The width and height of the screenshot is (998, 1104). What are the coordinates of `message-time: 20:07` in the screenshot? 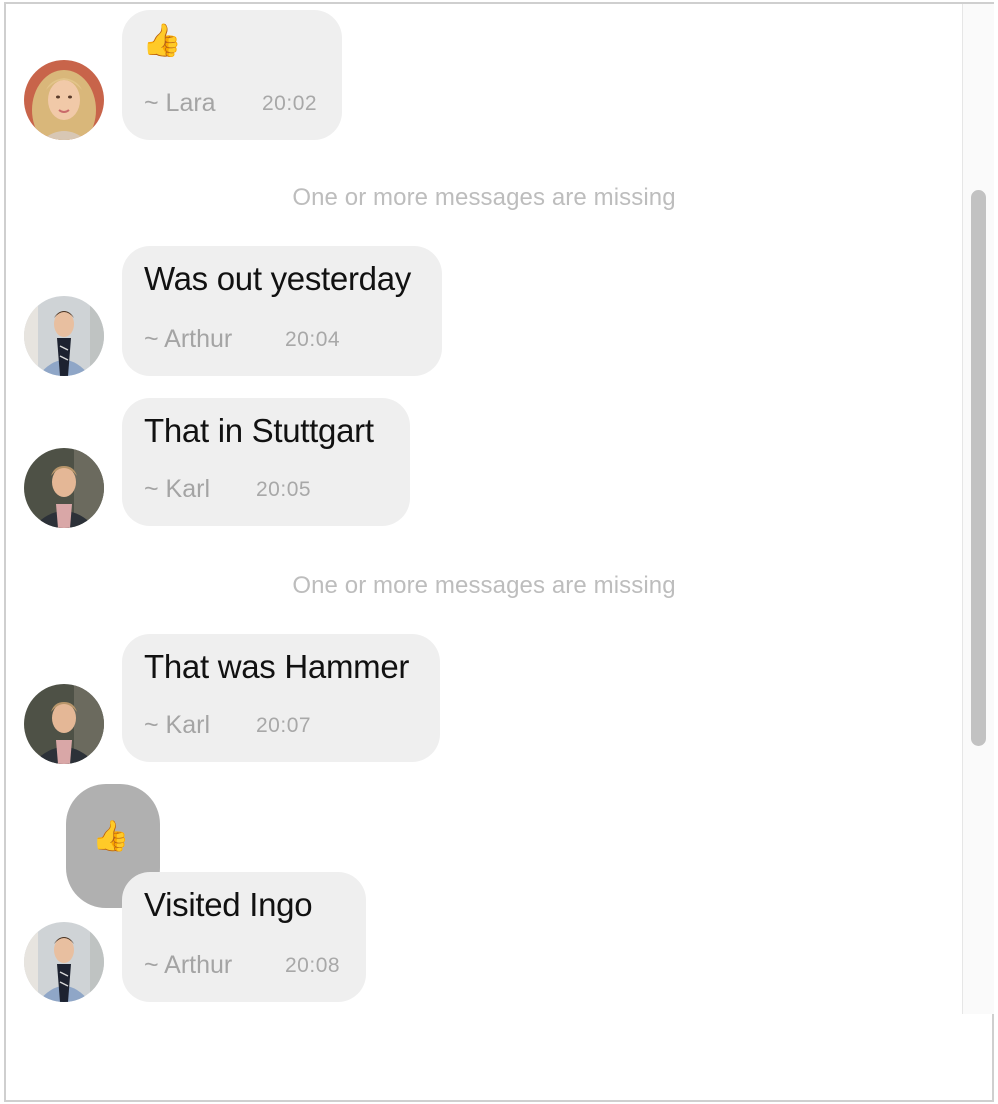 It's located at (284, 725).